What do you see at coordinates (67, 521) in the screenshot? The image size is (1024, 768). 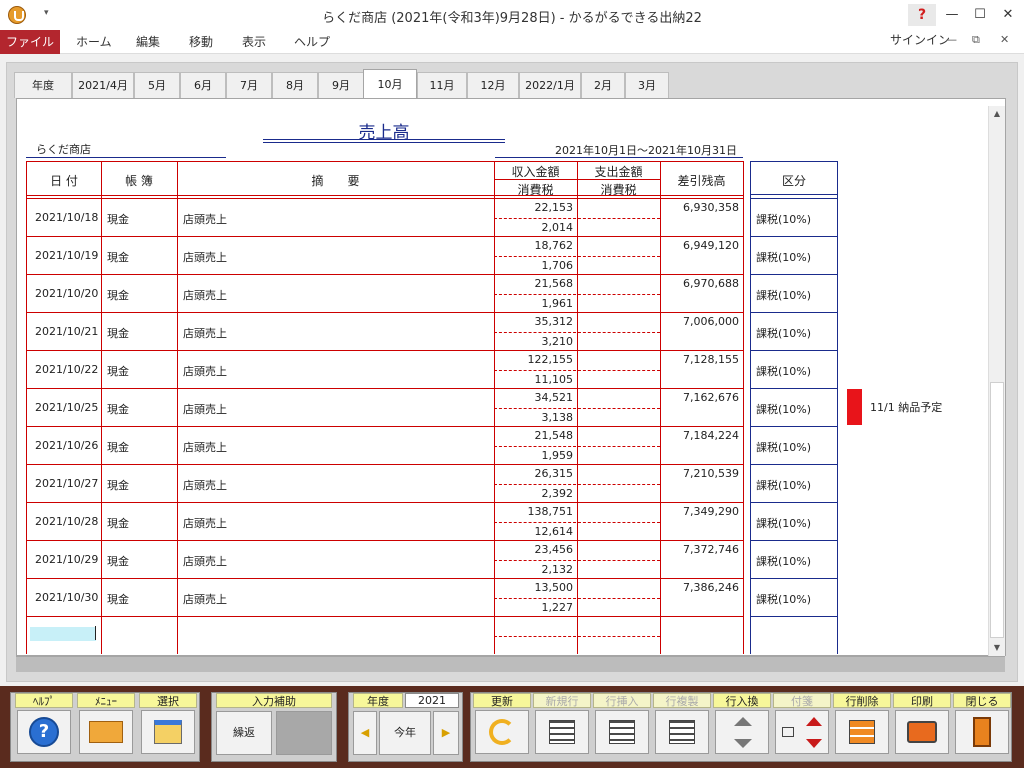 I see `row-date: 2021/10/28` at bounding box center [67, 521].